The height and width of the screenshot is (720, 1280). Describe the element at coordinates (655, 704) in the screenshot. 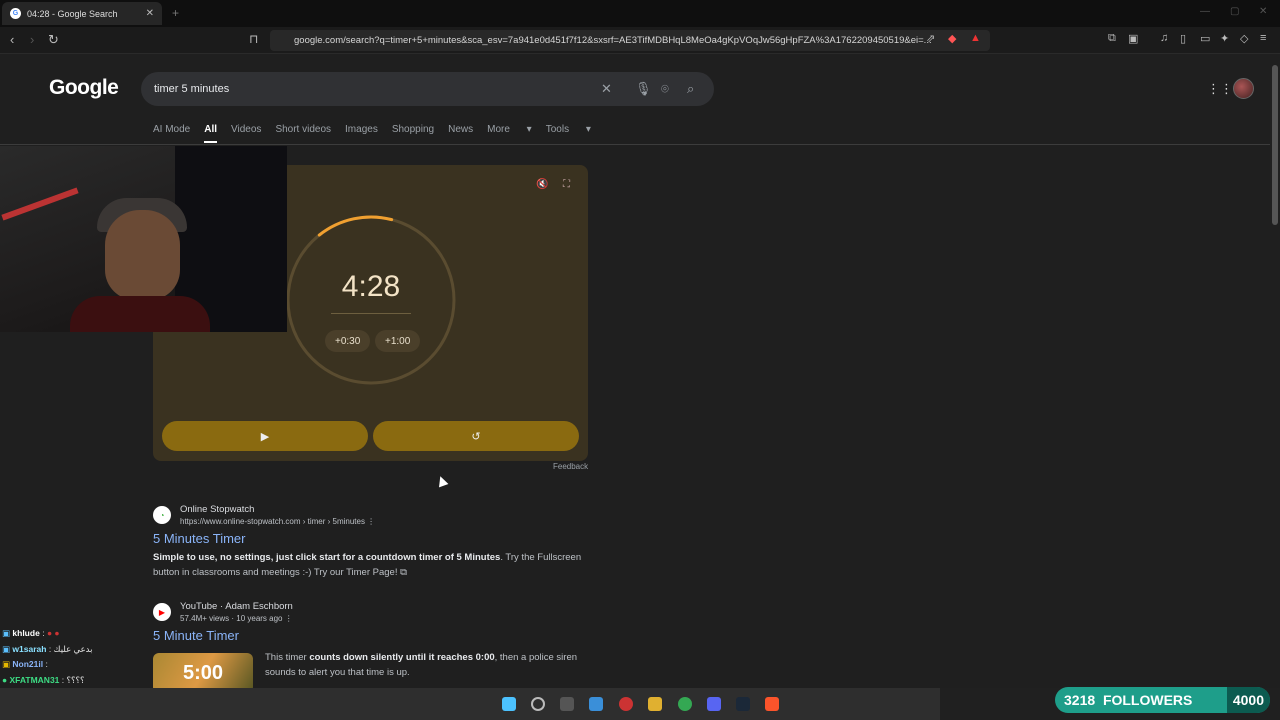

I see `file-explorer-icon` at that location.